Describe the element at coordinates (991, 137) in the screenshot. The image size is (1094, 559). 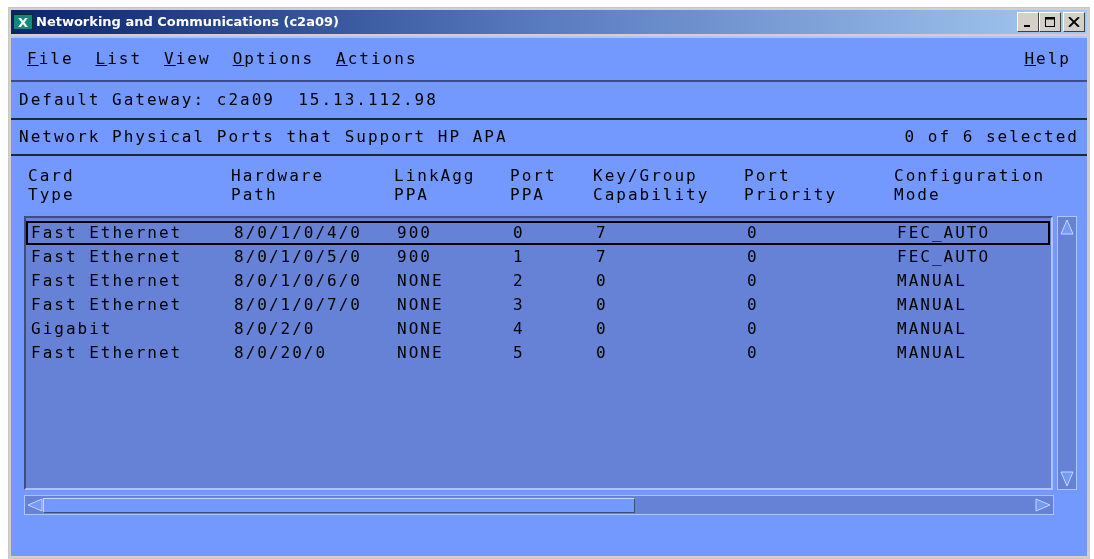
I see `selection-count: 0 of 6 selected` at that location.